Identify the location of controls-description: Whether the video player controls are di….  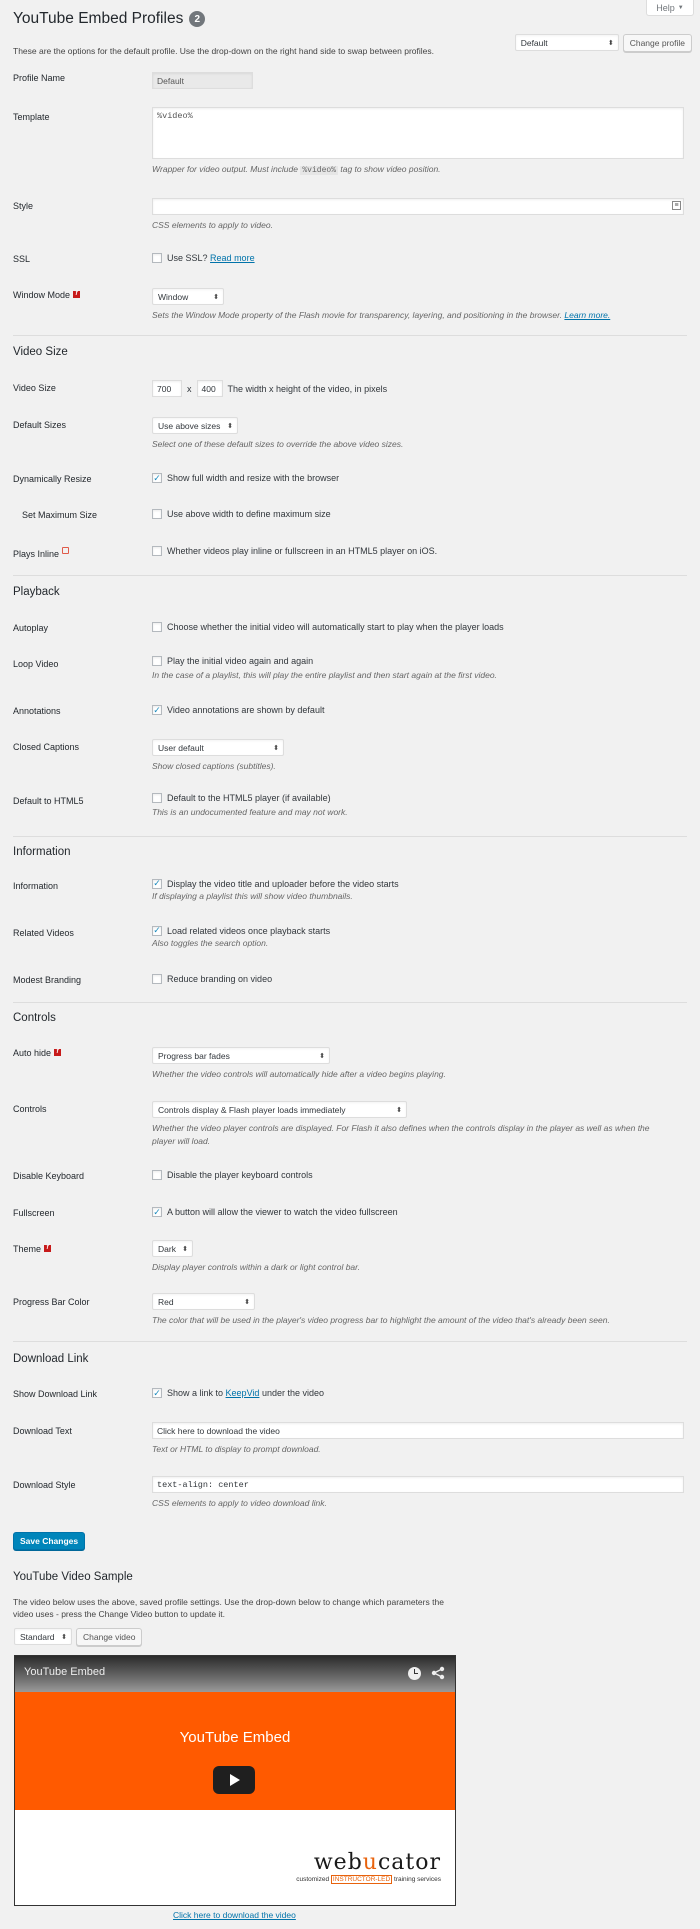
(401, 1134).